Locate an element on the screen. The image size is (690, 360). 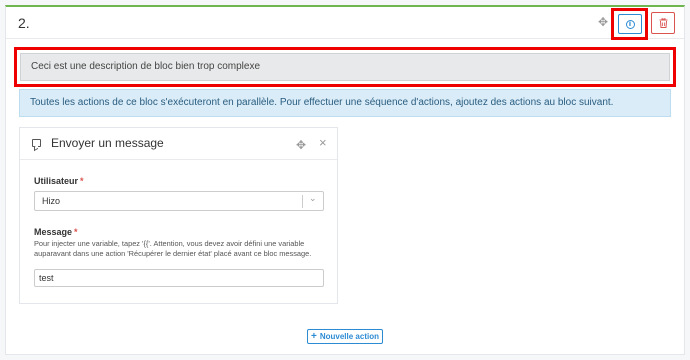
block-number: 2. is located at coordinates (24, 23).